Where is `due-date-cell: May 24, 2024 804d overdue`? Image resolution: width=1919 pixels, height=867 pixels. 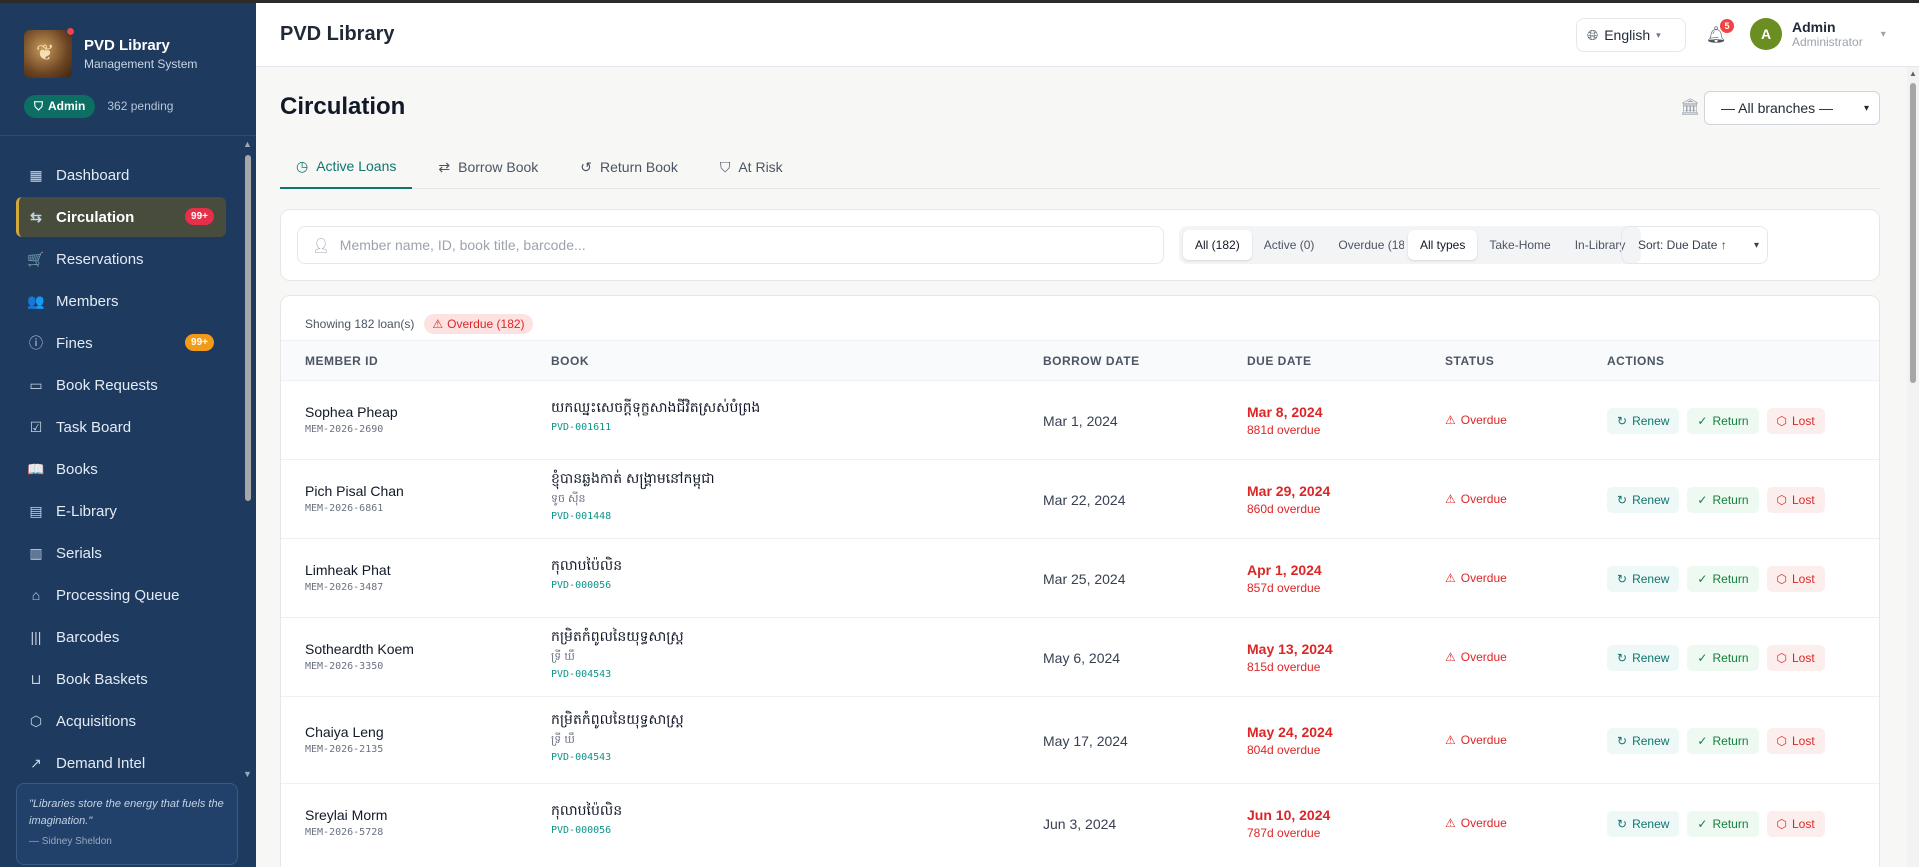
due-date-cell: May 24, 2024 804d overdue is located at coordinates (1290, 740).